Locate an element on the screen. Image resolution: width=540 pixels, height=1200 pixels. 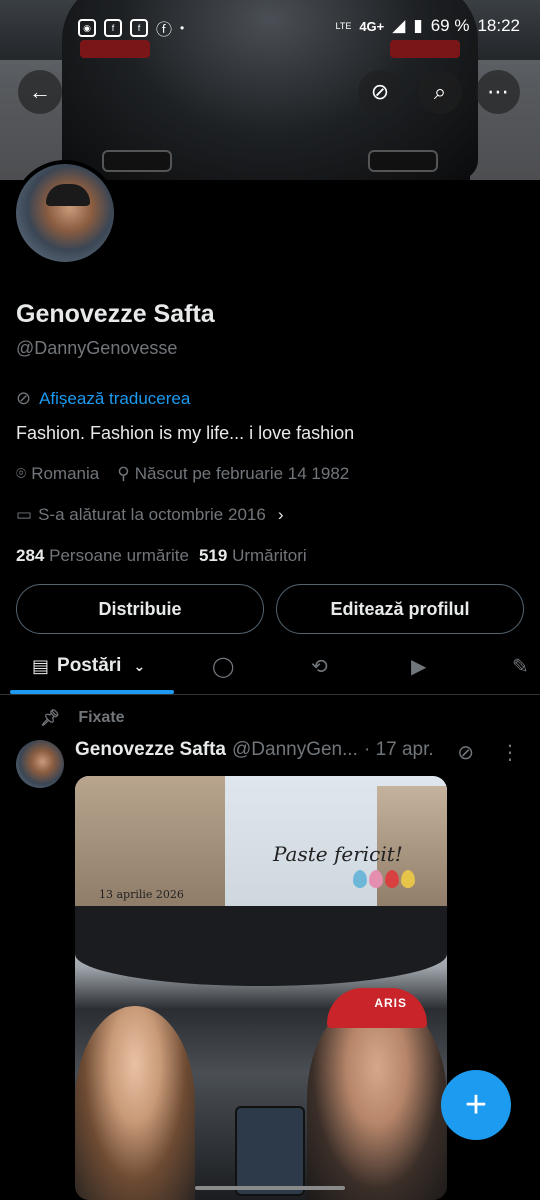
more-options-button: ⋯ is located at coordinates (498, 92).